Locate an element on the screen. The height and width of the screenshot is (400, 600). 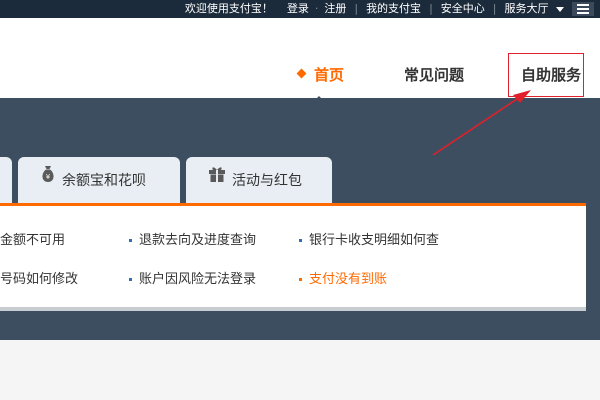
annotation-arrow is located at coordinates (481, 123).